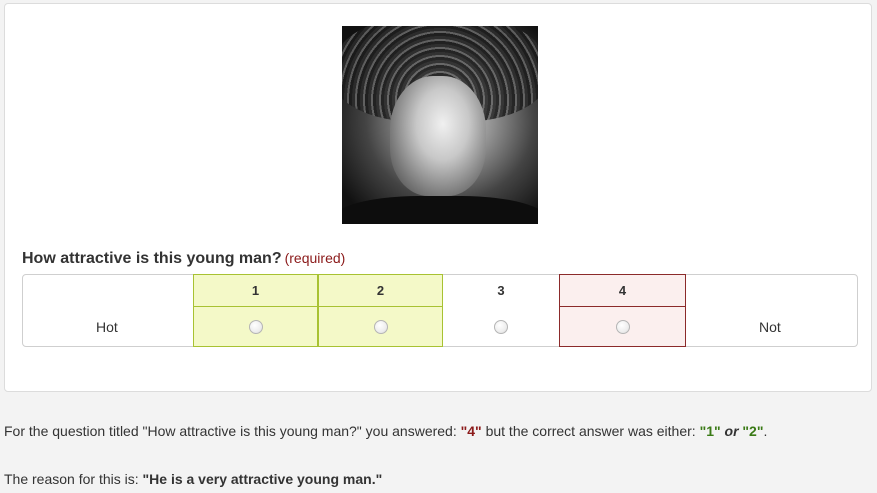 This screenshot has width=877, height=493. Describe the element at coordinates (107, 327) in the screenshot. I see `scale-left-label: Hot` at that location.